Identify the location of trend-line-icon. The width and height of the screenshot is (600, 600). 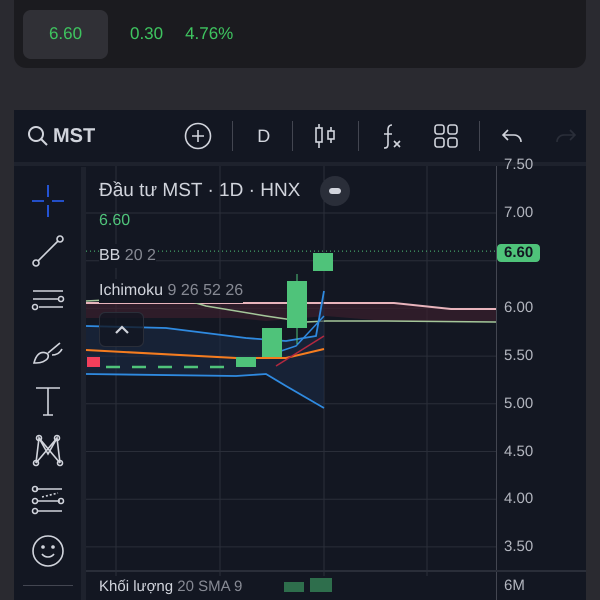
(48, 251).